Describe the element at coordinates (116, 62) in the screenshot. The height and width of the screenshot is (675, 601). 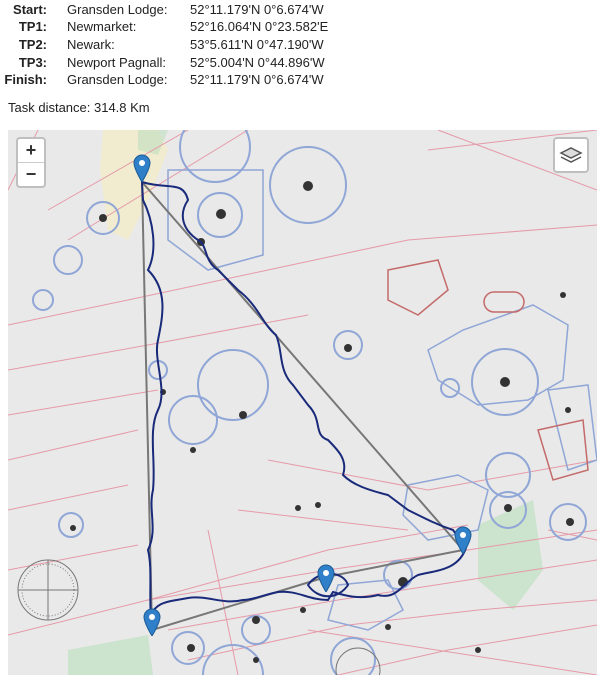
I see `turnpoint-name: Newport Pagnall:` at that location.